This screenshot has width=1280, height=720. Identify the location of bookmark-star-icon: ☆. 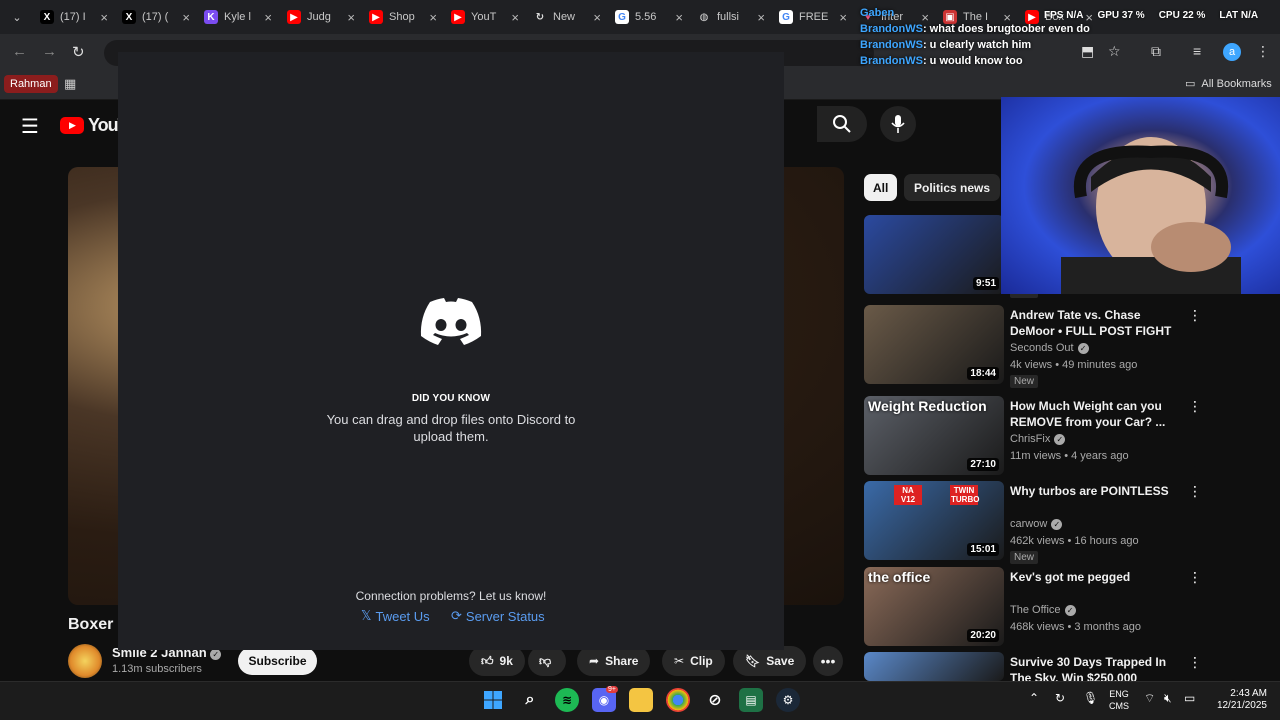
(1114, 51).